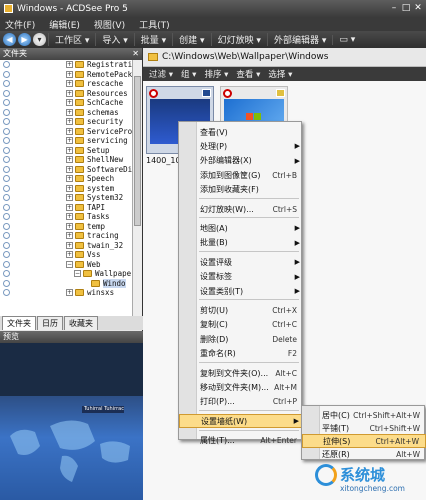  I want to click on context-menu-item: 属性(T)... Alt+Enter, so click(241, 441).